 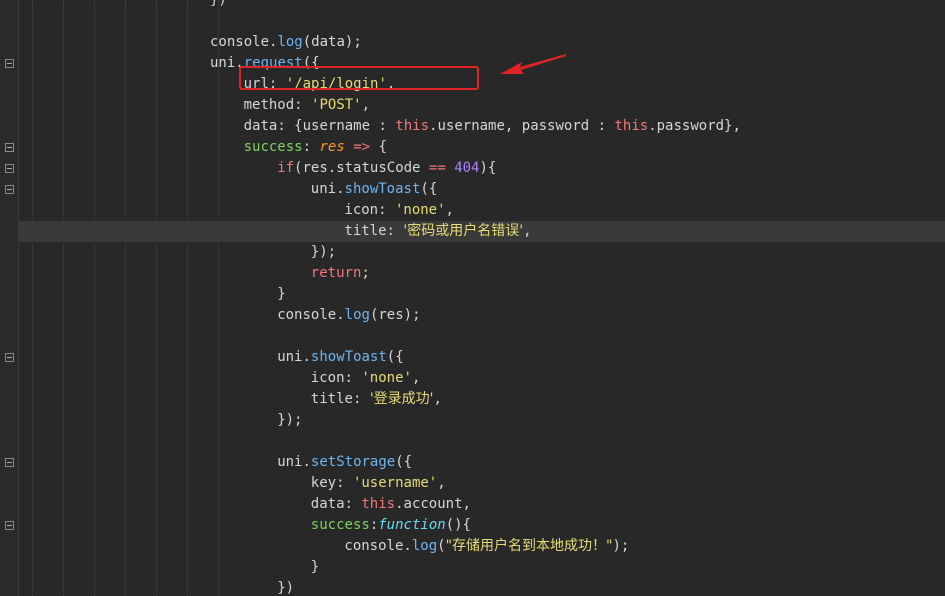 What do you see at coordinates (482, 84) in the screenshot?
I see `code-line: url: '/api/login',` at bounding box center [482, 84].